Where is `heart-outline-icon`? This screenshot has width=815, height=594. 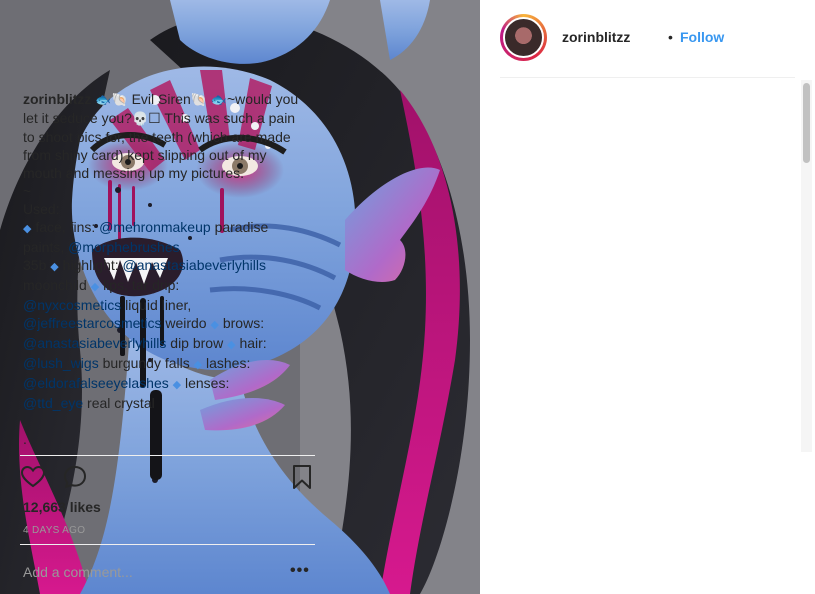
heart-outline-icon is located at coordinates (33, 477).